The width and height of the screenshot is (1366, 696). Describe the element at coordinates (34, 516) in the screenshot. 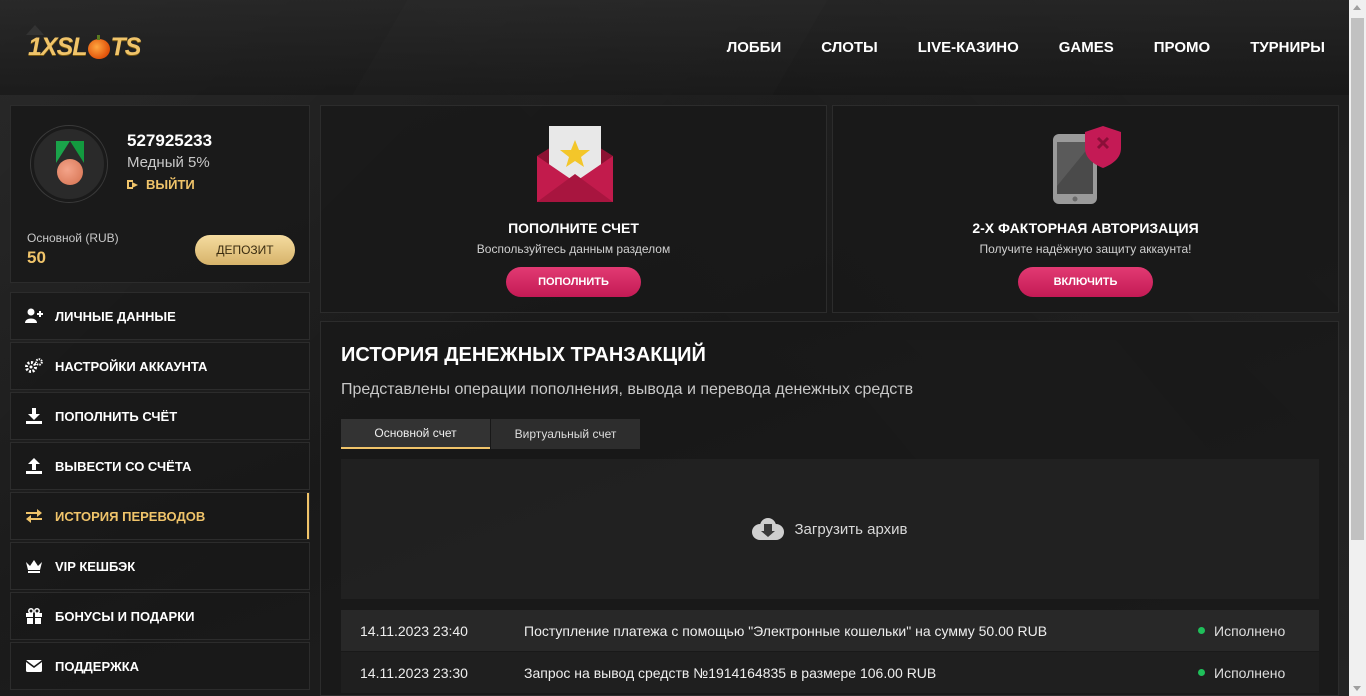

I see `exchange-icon` at that location.